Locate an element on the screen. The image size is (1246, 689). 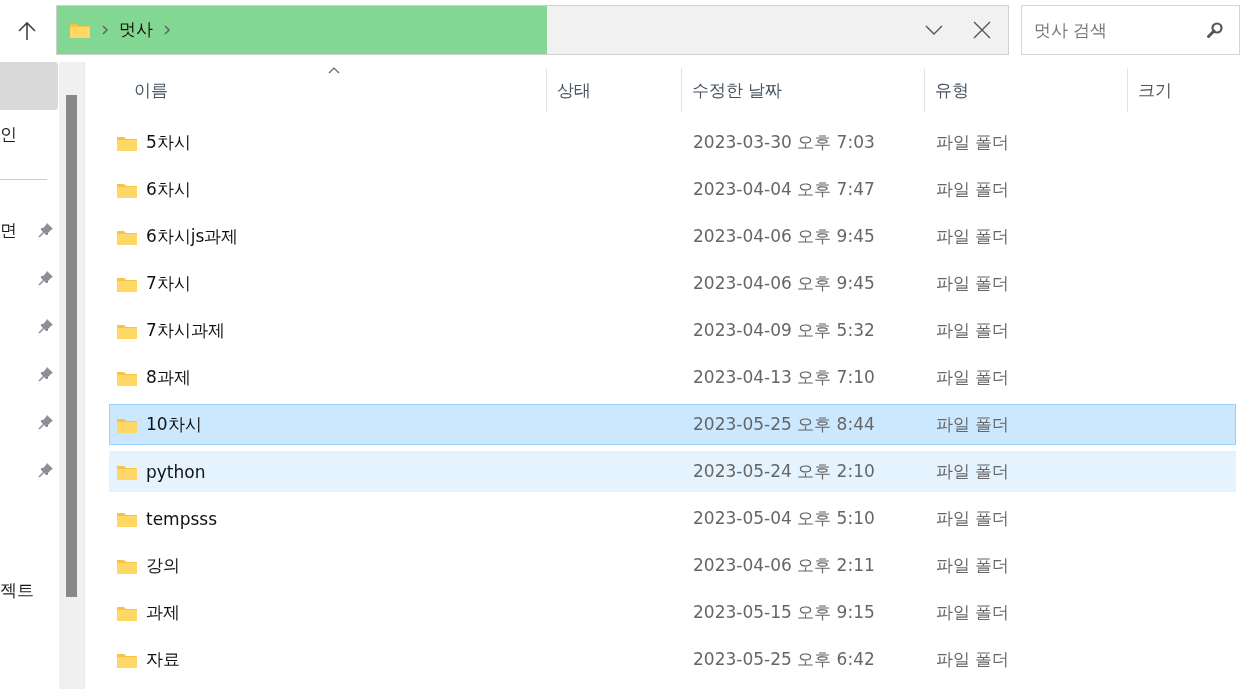
file-row: 자료 2023-05-25 오후 6:42 파일 폴더 is located at coordinates (672, 659).